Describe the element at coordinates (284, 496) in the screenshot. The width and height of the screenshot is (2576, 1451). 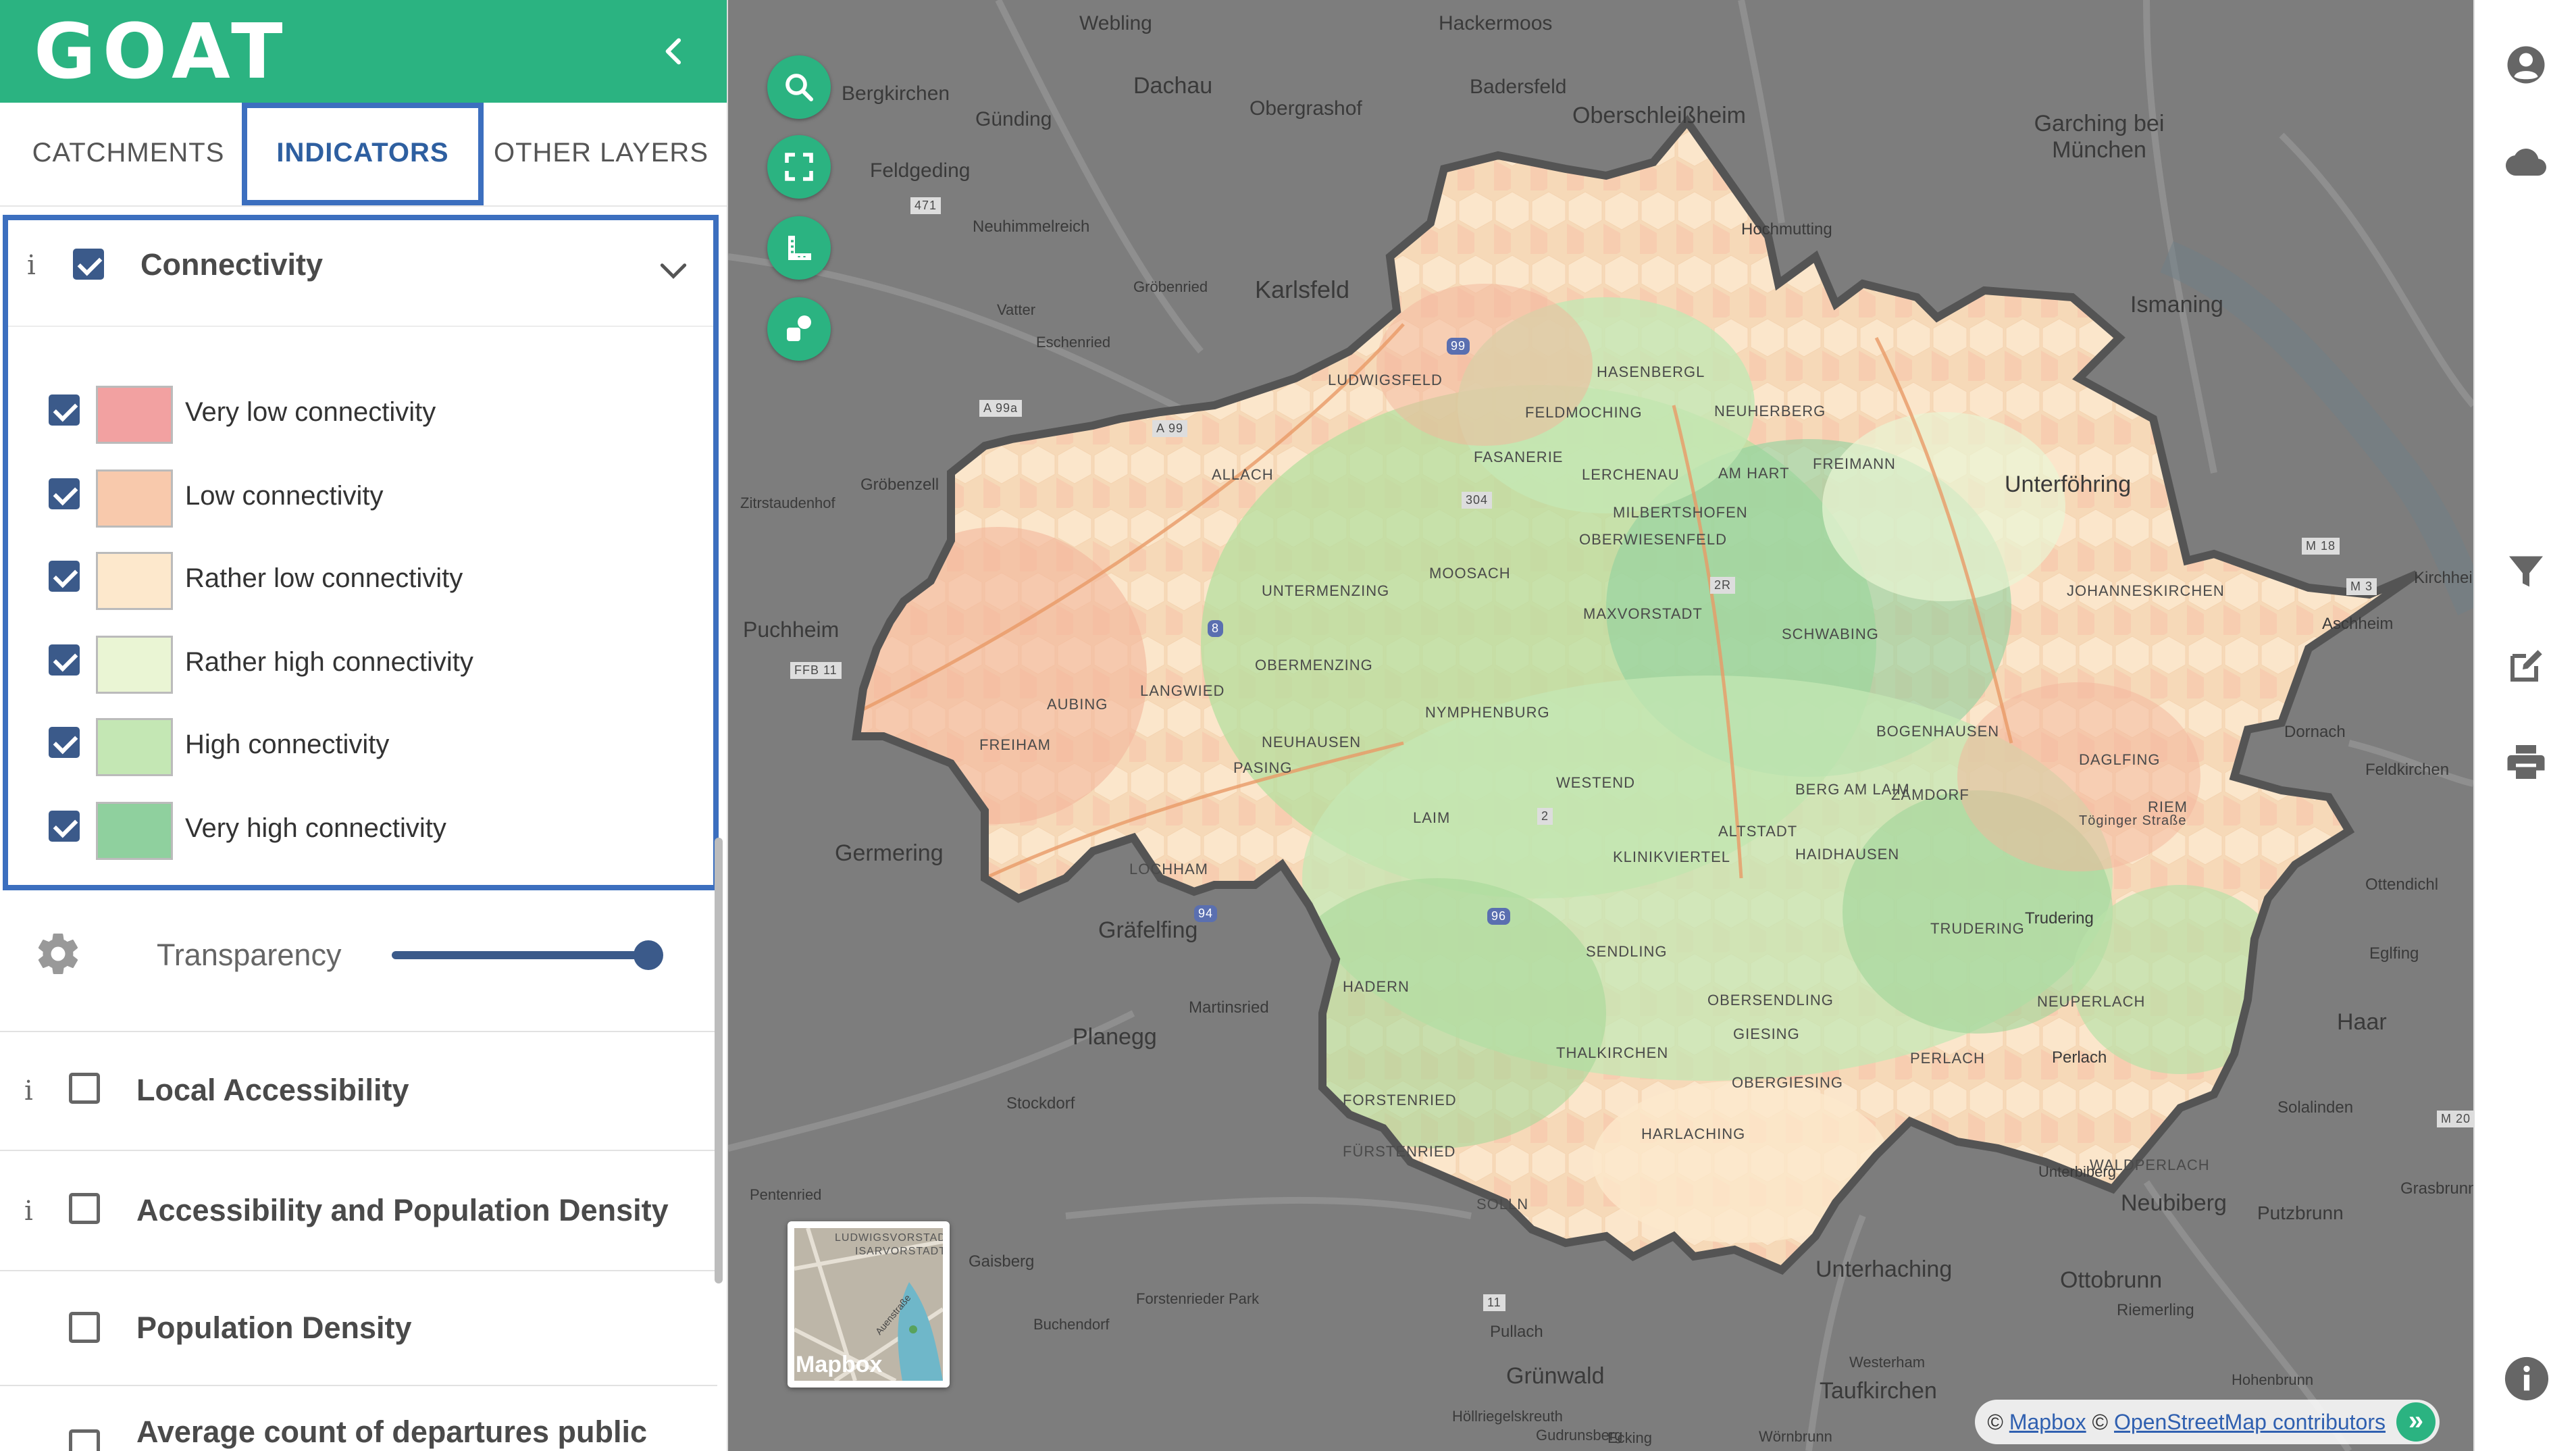
I see `legend-label-low: Low connectivity` at that location.